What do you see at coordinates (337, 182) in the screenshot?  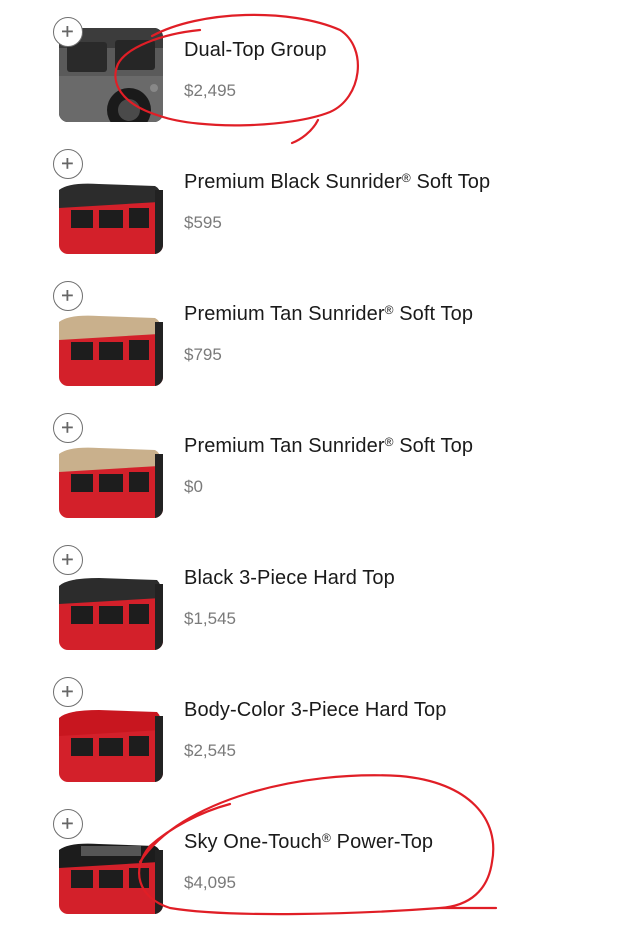 I see `option-name: Premium Black Sunrider® Soft Top` at bounding box center [337, 182].